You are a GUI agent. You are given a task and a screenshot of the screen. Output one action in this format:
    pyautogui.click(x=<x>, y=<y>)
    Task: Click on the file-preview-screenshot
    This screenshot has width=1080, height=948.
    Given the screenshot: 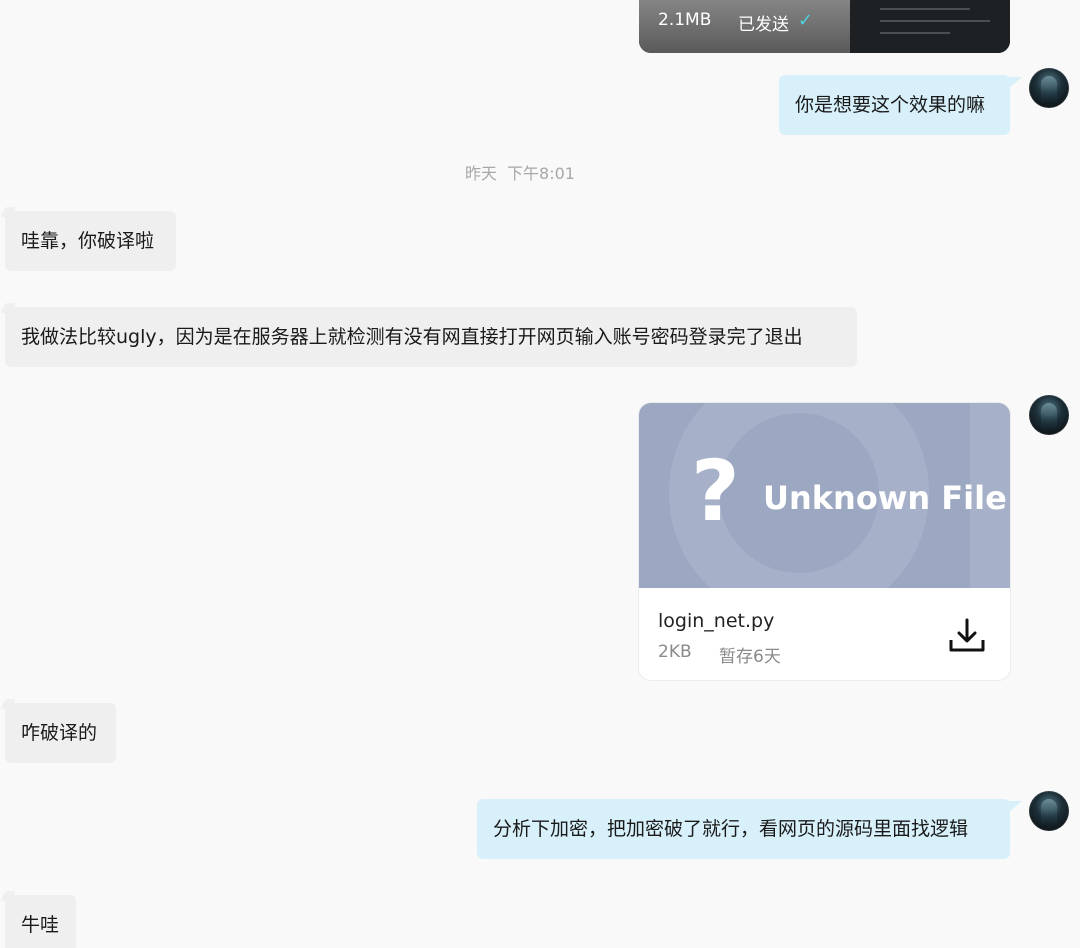 What is the action you would take?
    pyautogui.click(x=930, y=26)
    